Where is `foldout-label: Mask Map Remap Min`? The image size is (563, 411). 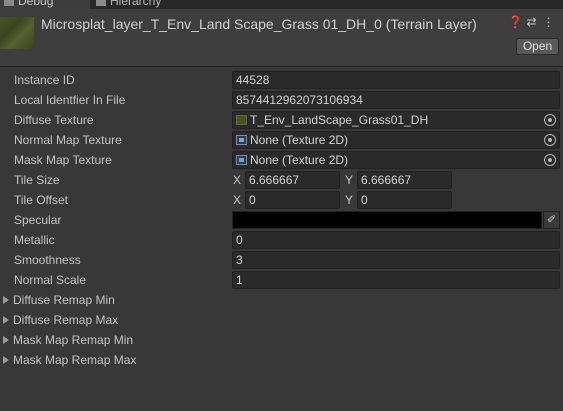 foldout-label: Mask Map Remap Min is located at coordinates (73, 340).